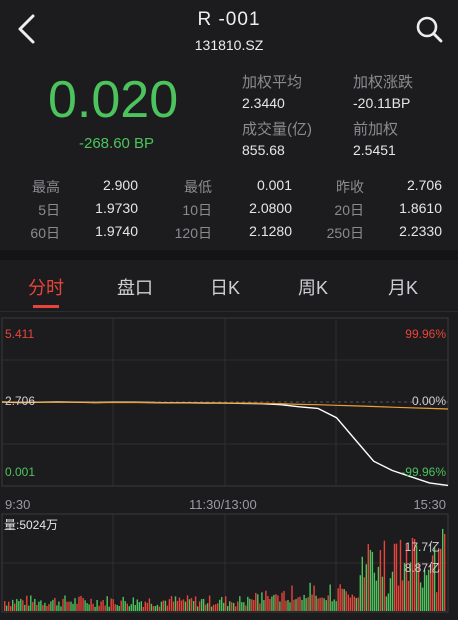 This screenshot has height=620, width=458. Describe the element at coordinates (345, 233) in the screenshot. I see `stat-label: 250日` at that location.